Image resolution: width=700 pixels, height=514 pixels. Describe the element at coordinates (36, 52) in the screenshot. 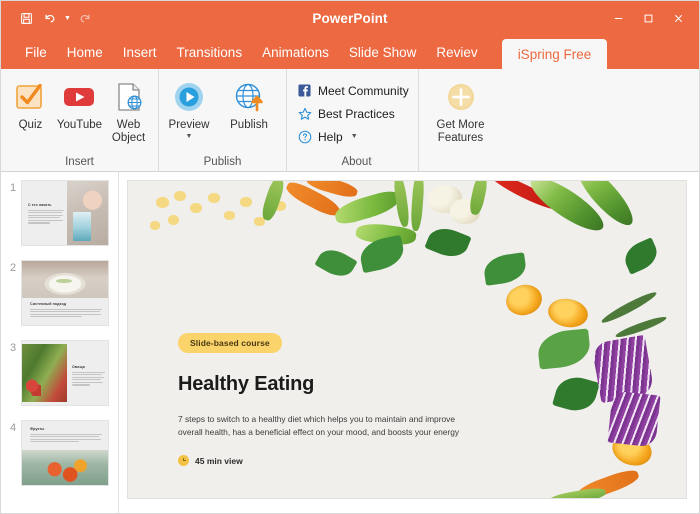

I see `tab-file: File` at that location.